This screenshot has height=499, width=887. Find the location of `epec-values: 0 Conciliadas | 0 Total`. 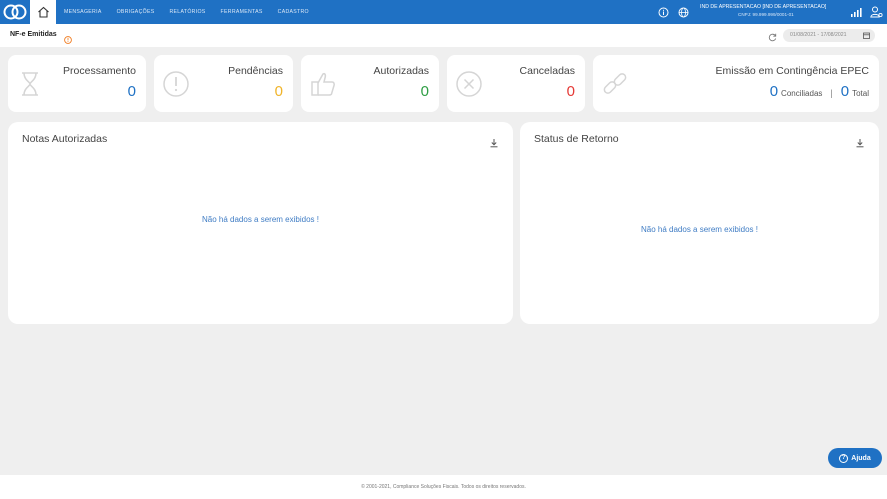

epec-values: 0 Conciliadas | 0 Total is located at coordinates (819, 91).